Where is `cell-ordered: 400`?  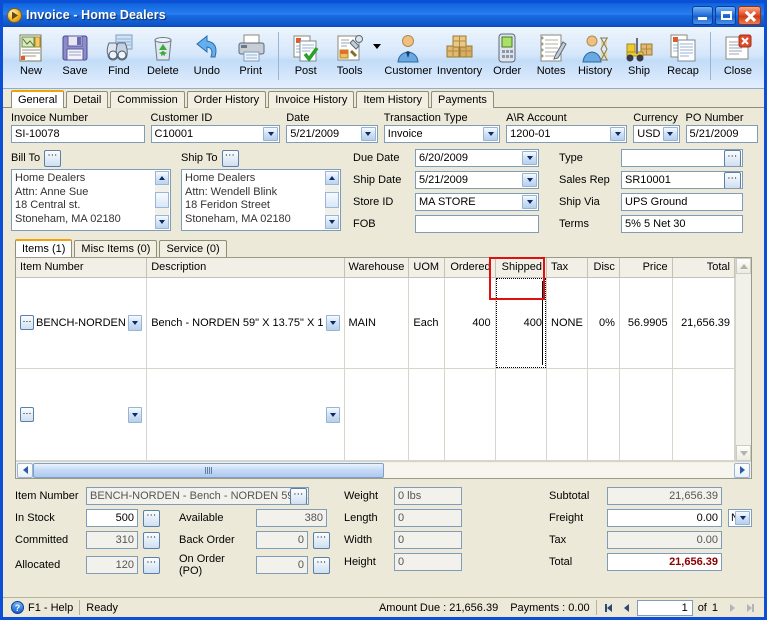 cell-ordered: 400 is located at coordinates (470, 323).